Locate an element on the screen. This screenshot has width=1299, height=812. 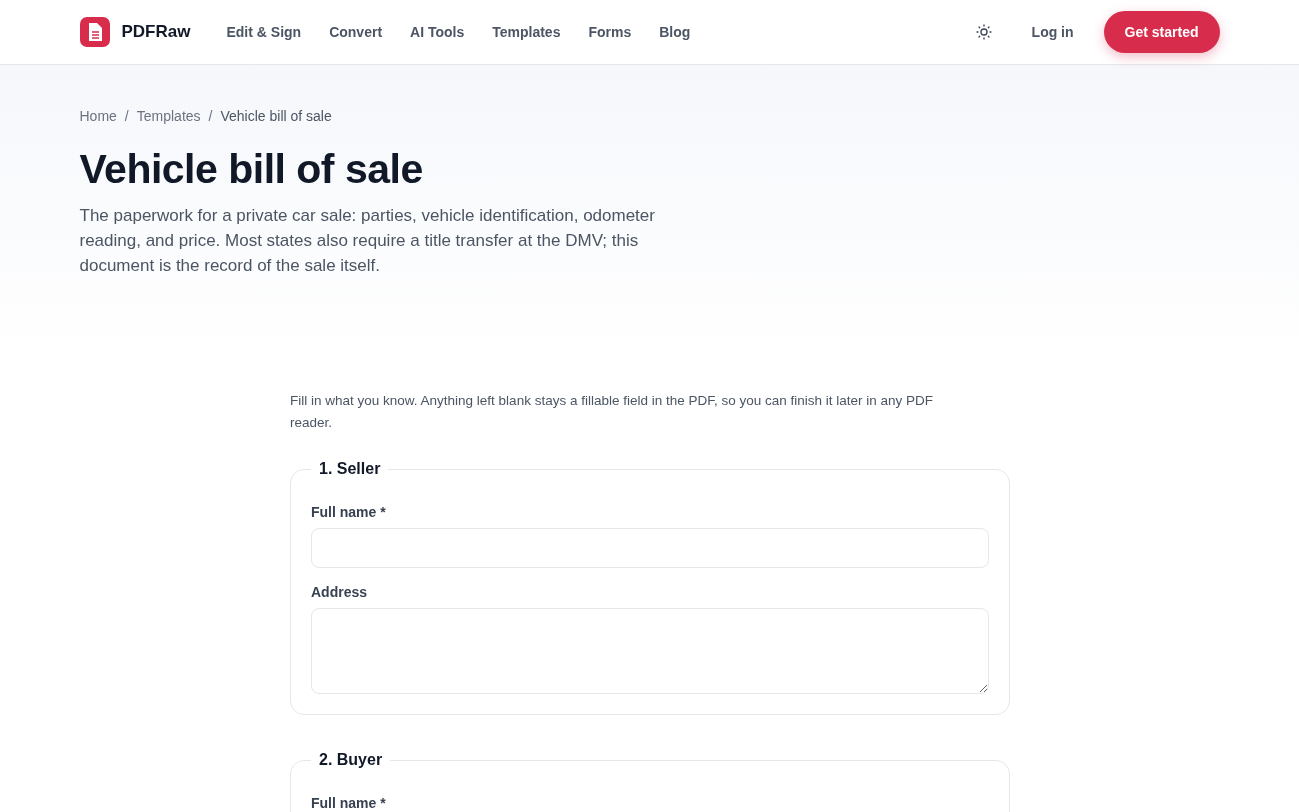
sun-icon is located at coordinates (983, 32).